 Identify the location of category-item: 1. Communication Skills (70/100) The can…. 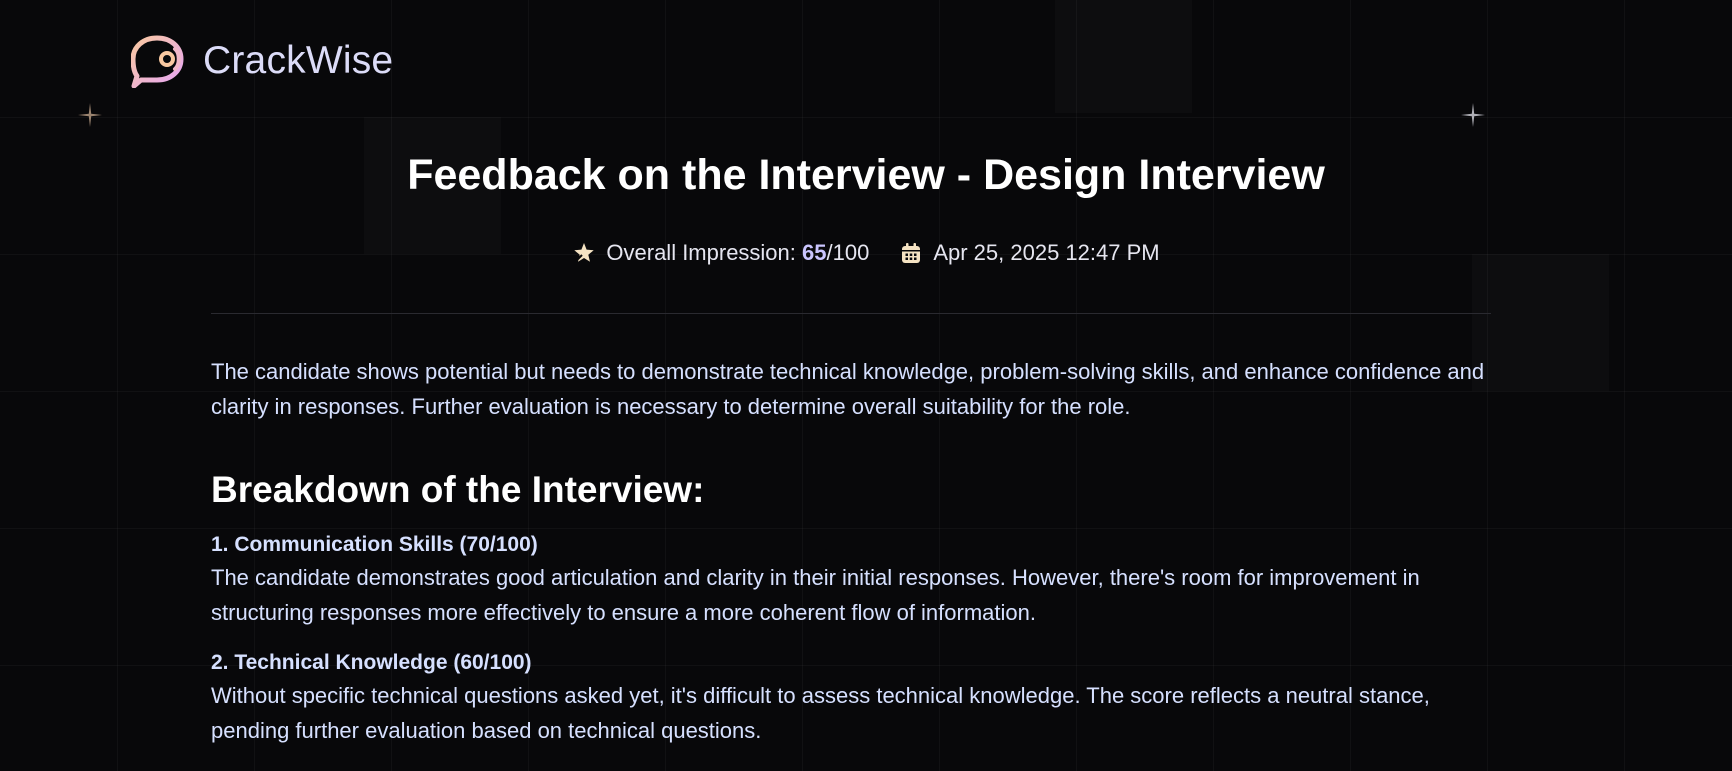
(851, 580).